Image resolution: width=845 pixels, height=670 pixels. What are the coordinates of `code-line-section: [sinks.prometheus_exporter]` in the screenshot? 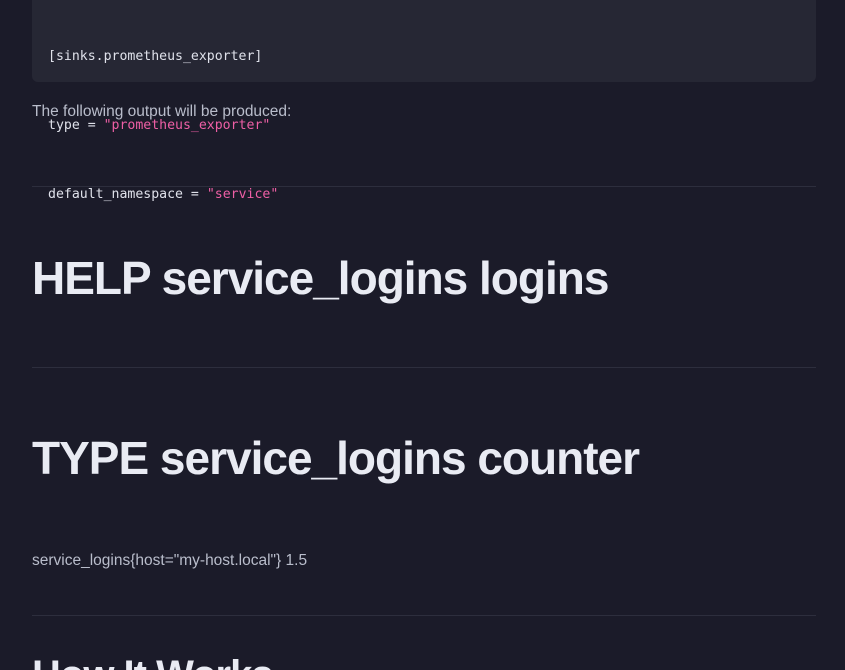 It's located at (424, 56).